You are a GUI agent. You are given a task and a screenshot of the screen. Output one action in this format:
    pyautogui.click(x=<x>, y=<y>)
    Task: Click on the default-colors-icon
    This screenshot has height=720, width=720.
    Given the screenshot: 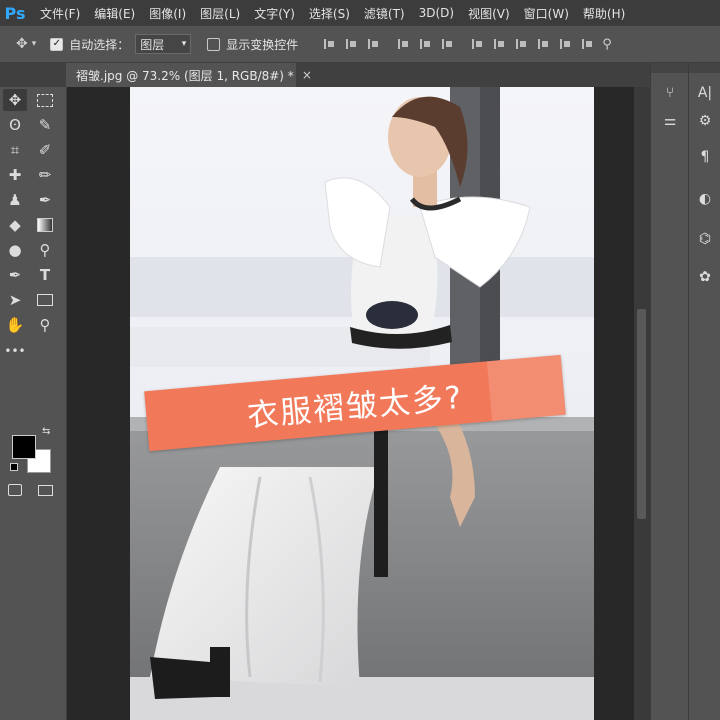 What is the action you would take?
    pyautogui.click(x=14, y=467)
    